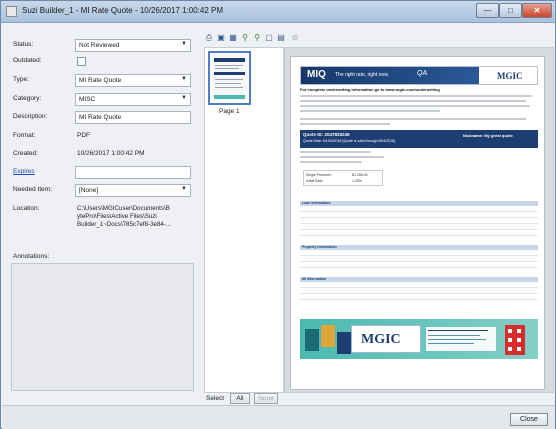  I want to click on select-label: Select, so click(215, 398).